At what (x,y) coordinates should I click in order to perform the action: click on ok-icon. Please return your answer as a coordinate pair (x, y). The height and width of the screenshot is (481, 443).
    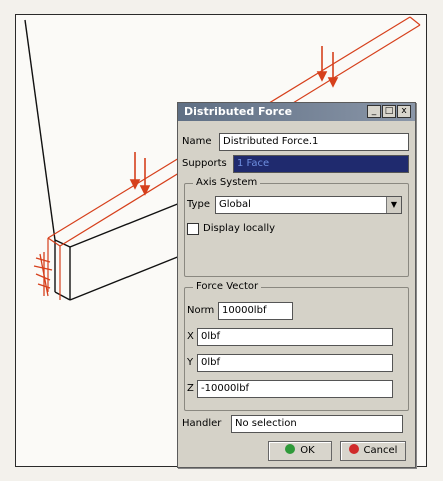
    Looking at the image, I should click on (290, 449).